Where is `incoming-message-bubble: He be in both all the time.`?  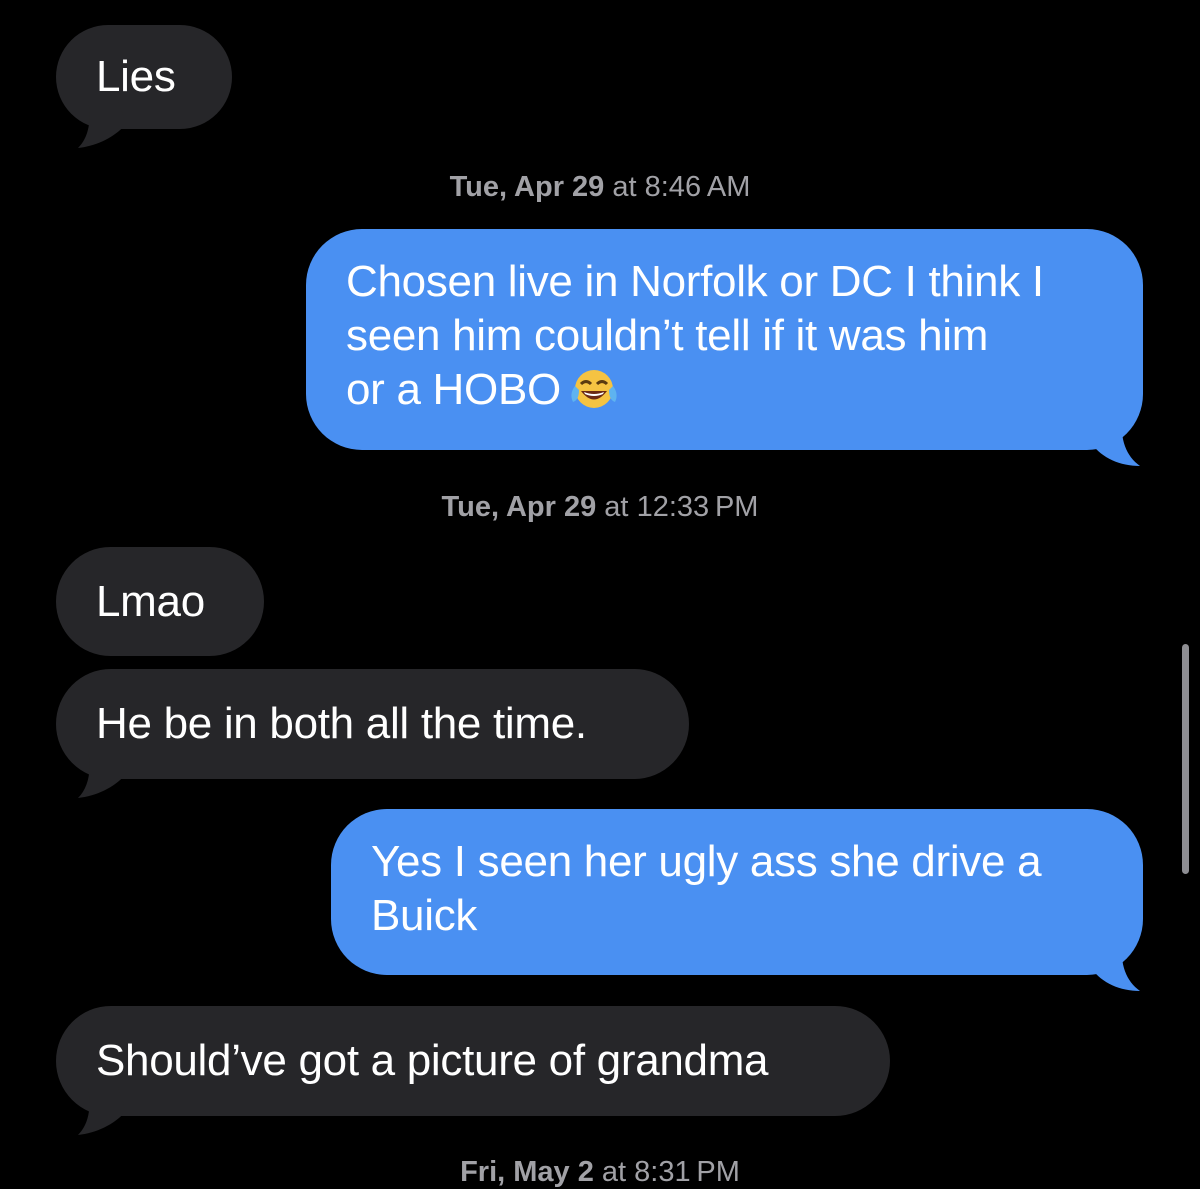
incoming-message-bubble: He be in both all the time. is located at coordinates (372, 724).